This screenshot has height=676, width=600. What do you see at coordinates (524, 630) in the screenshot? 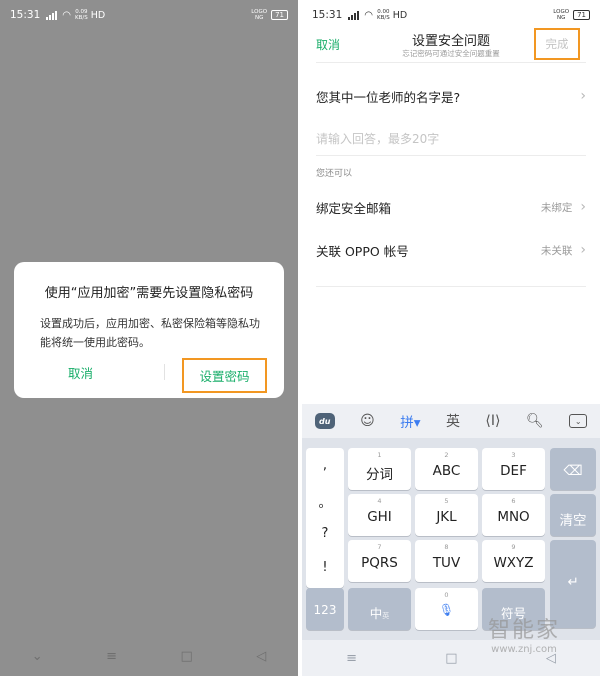
I see `watermark-brand: 智能家` at bounding box center [524, 630].